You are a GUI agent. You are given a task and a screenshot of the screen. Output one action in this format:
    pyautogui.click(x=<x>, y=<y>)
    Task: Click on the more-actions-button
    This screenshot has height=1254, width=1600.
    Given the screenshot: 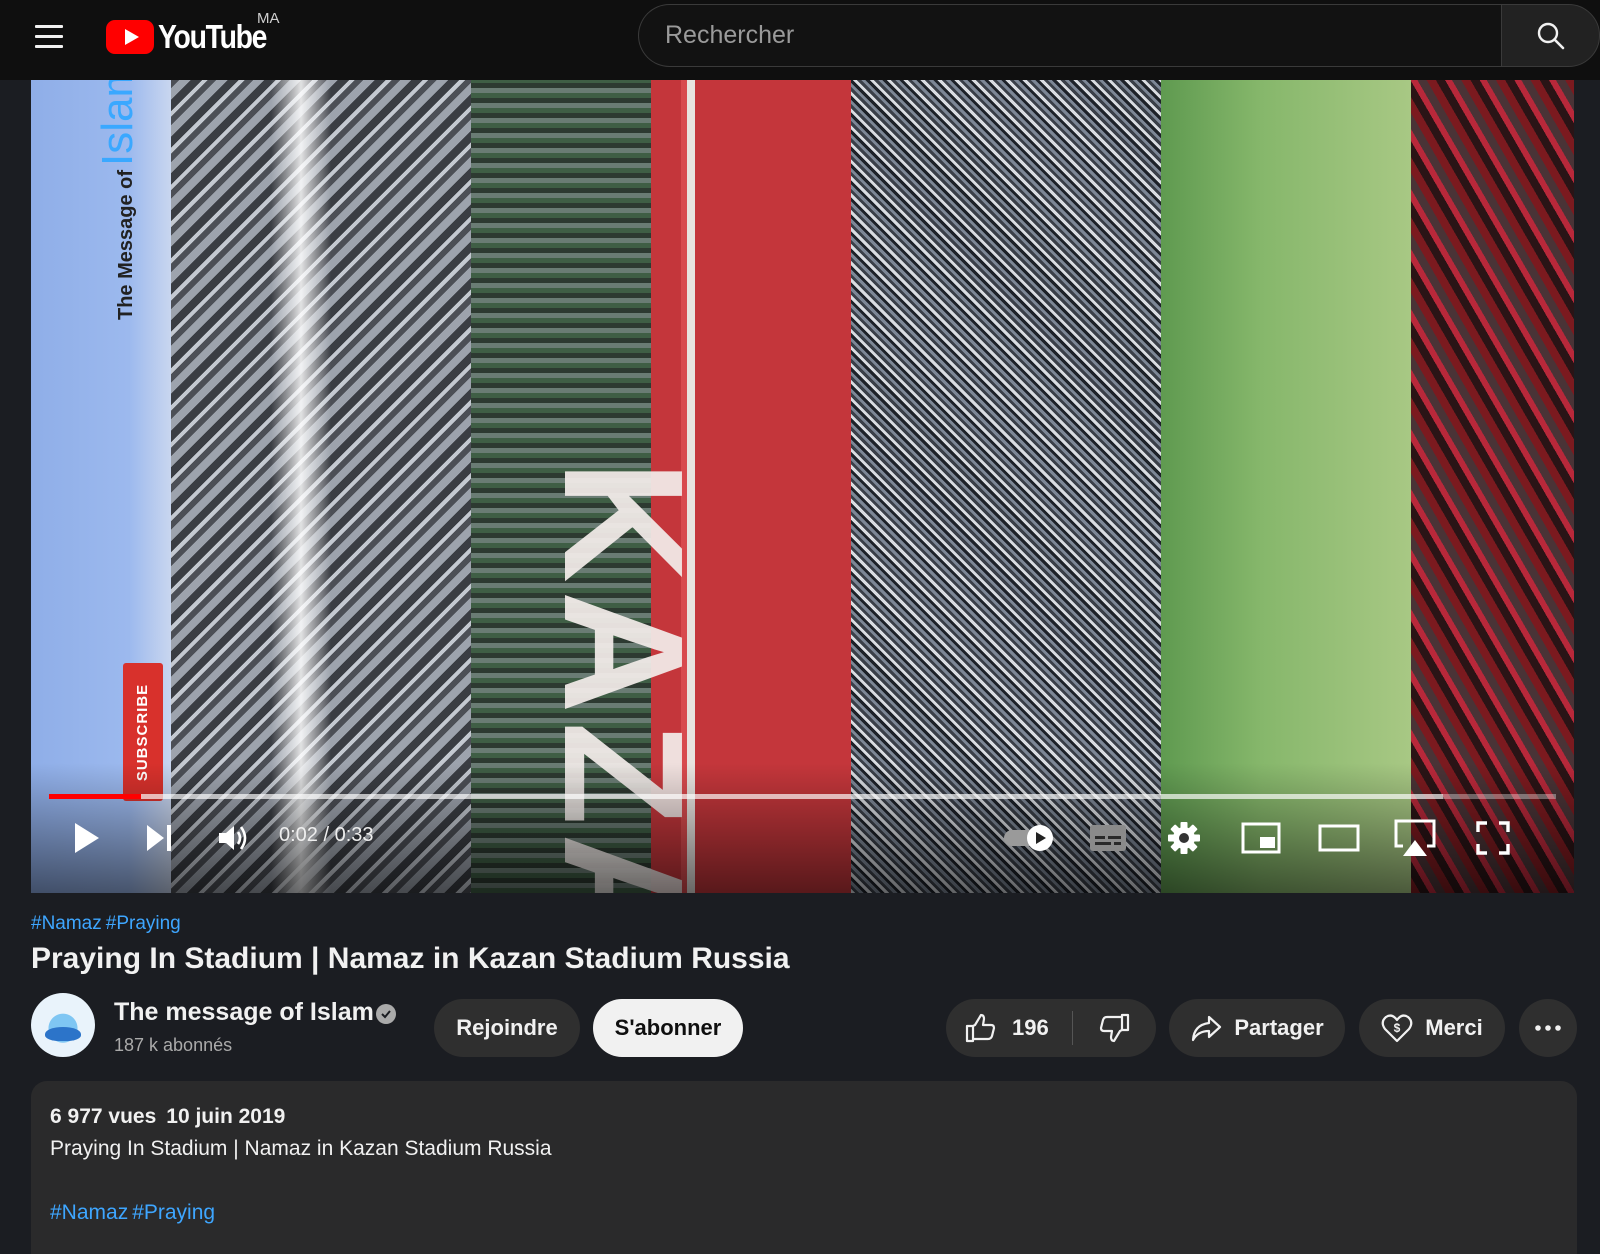 What is the action you would take?
    pyautogui.click(x=1548, y=1028)
    